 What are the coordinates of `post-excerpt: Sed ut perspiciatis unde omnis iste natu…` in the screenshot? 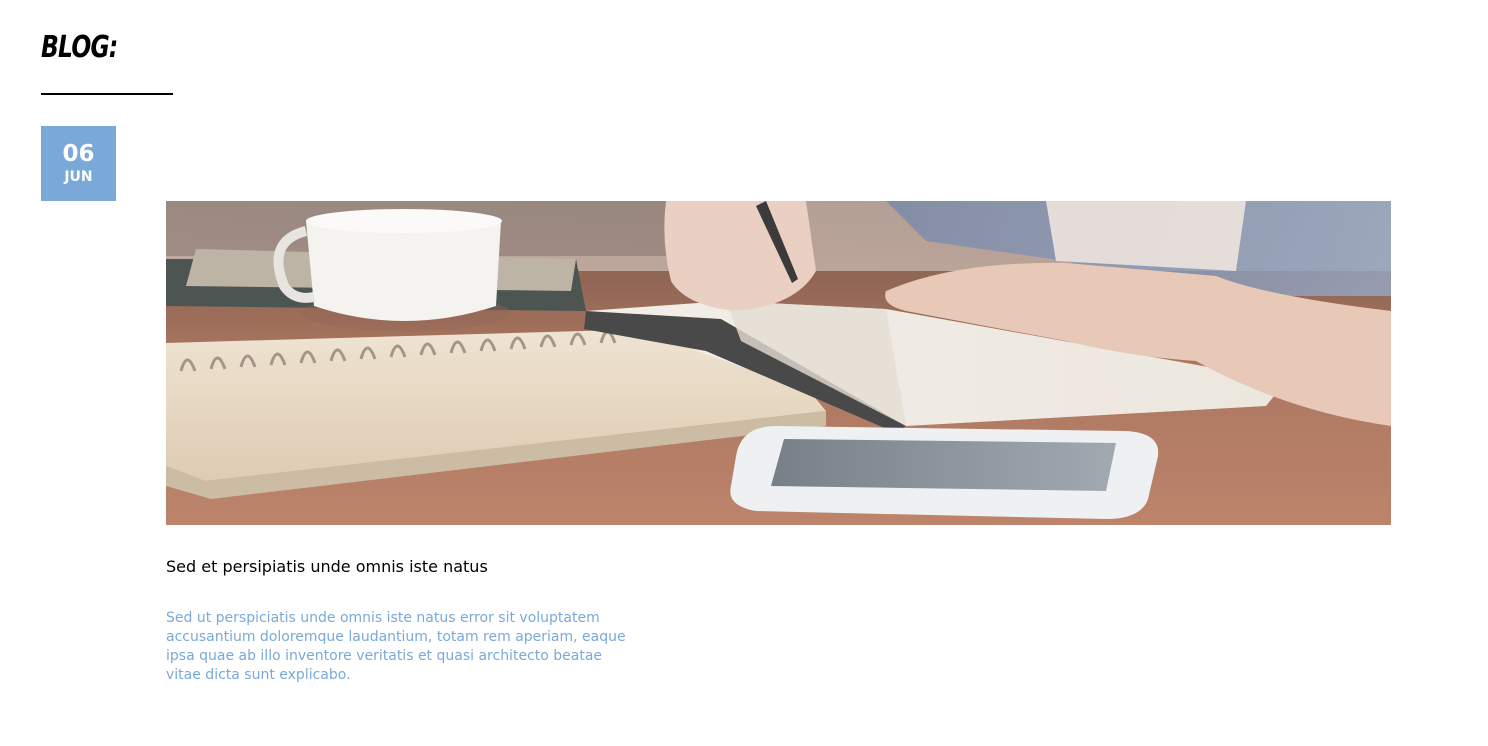 It's located at (396, 646).